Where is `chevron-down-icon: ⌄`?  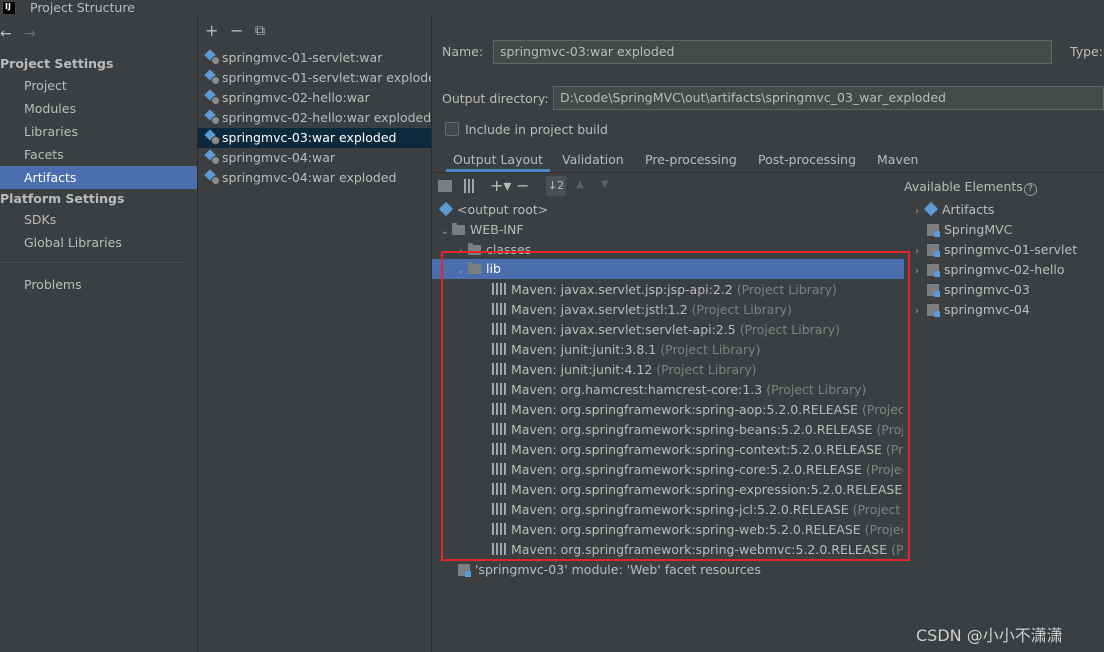 chevron-down-icon: ⌄ is located at coordinates (445, 231).